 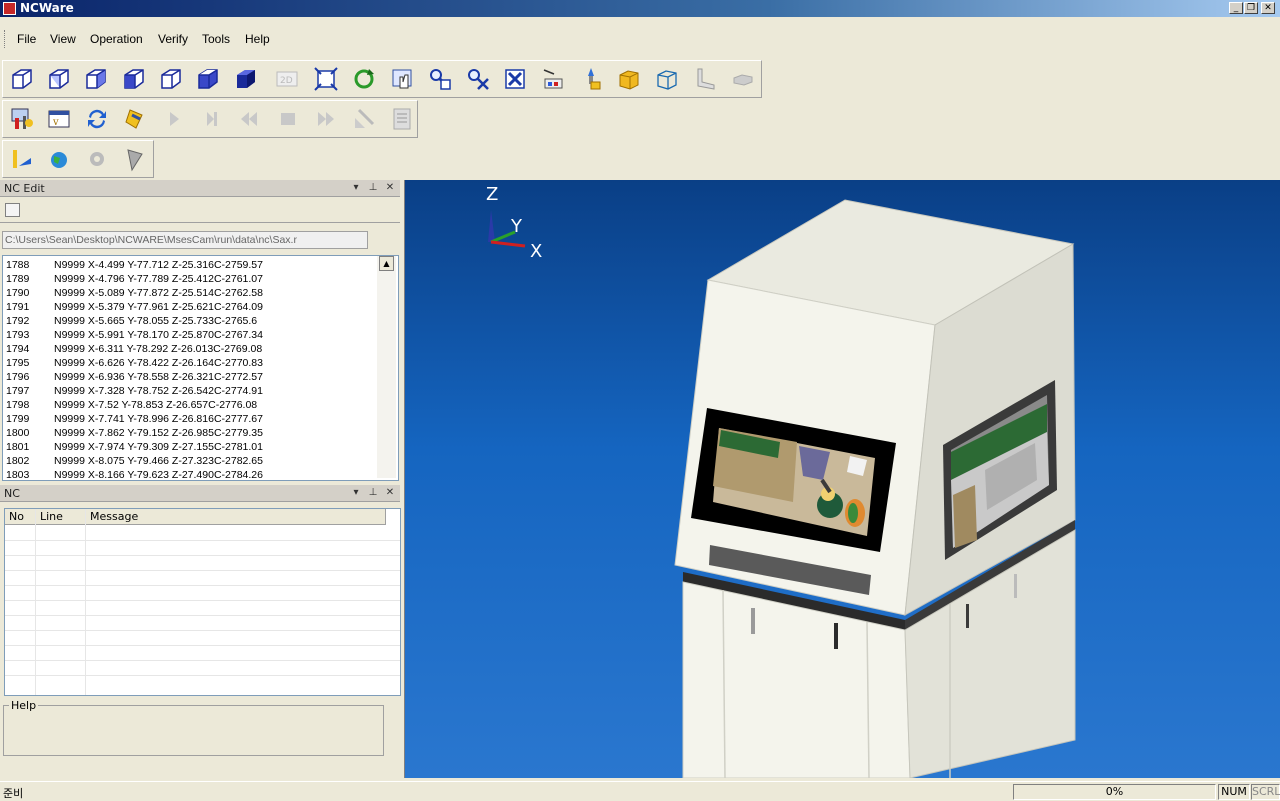 What do you see at coordinates (211, 119) in the screenshot?
I see `step-icon` at bounding box center [211, 119].